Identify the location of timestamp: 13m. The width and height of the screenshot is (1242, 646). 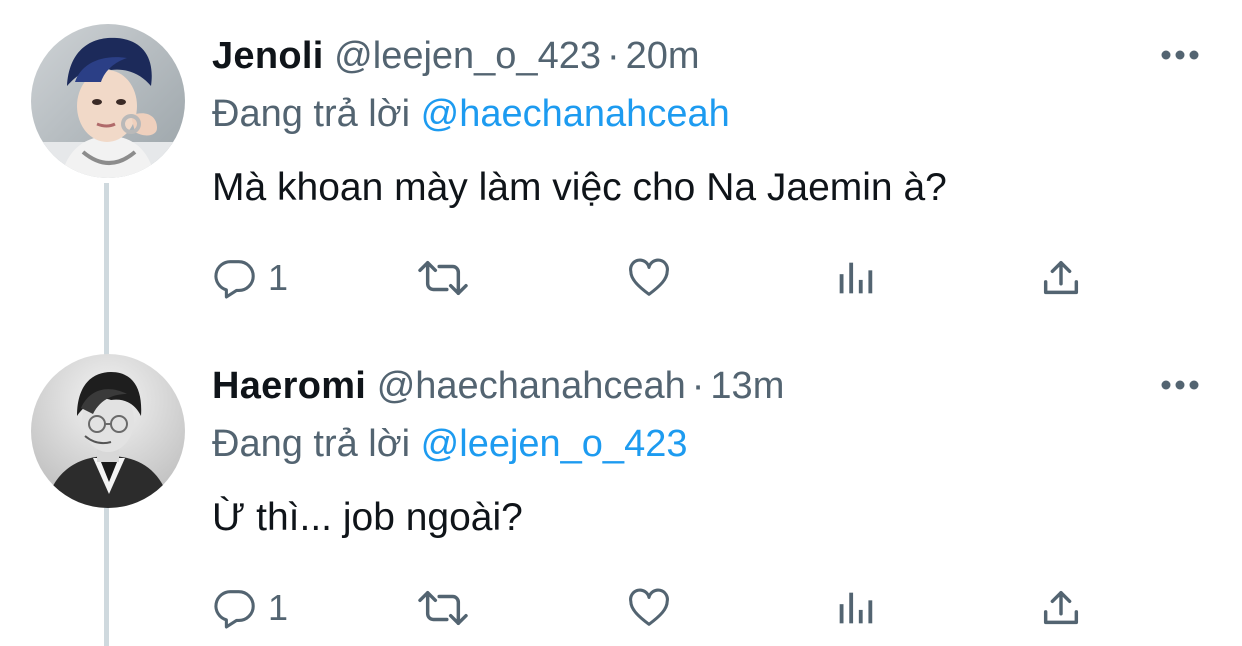
(747, 386).